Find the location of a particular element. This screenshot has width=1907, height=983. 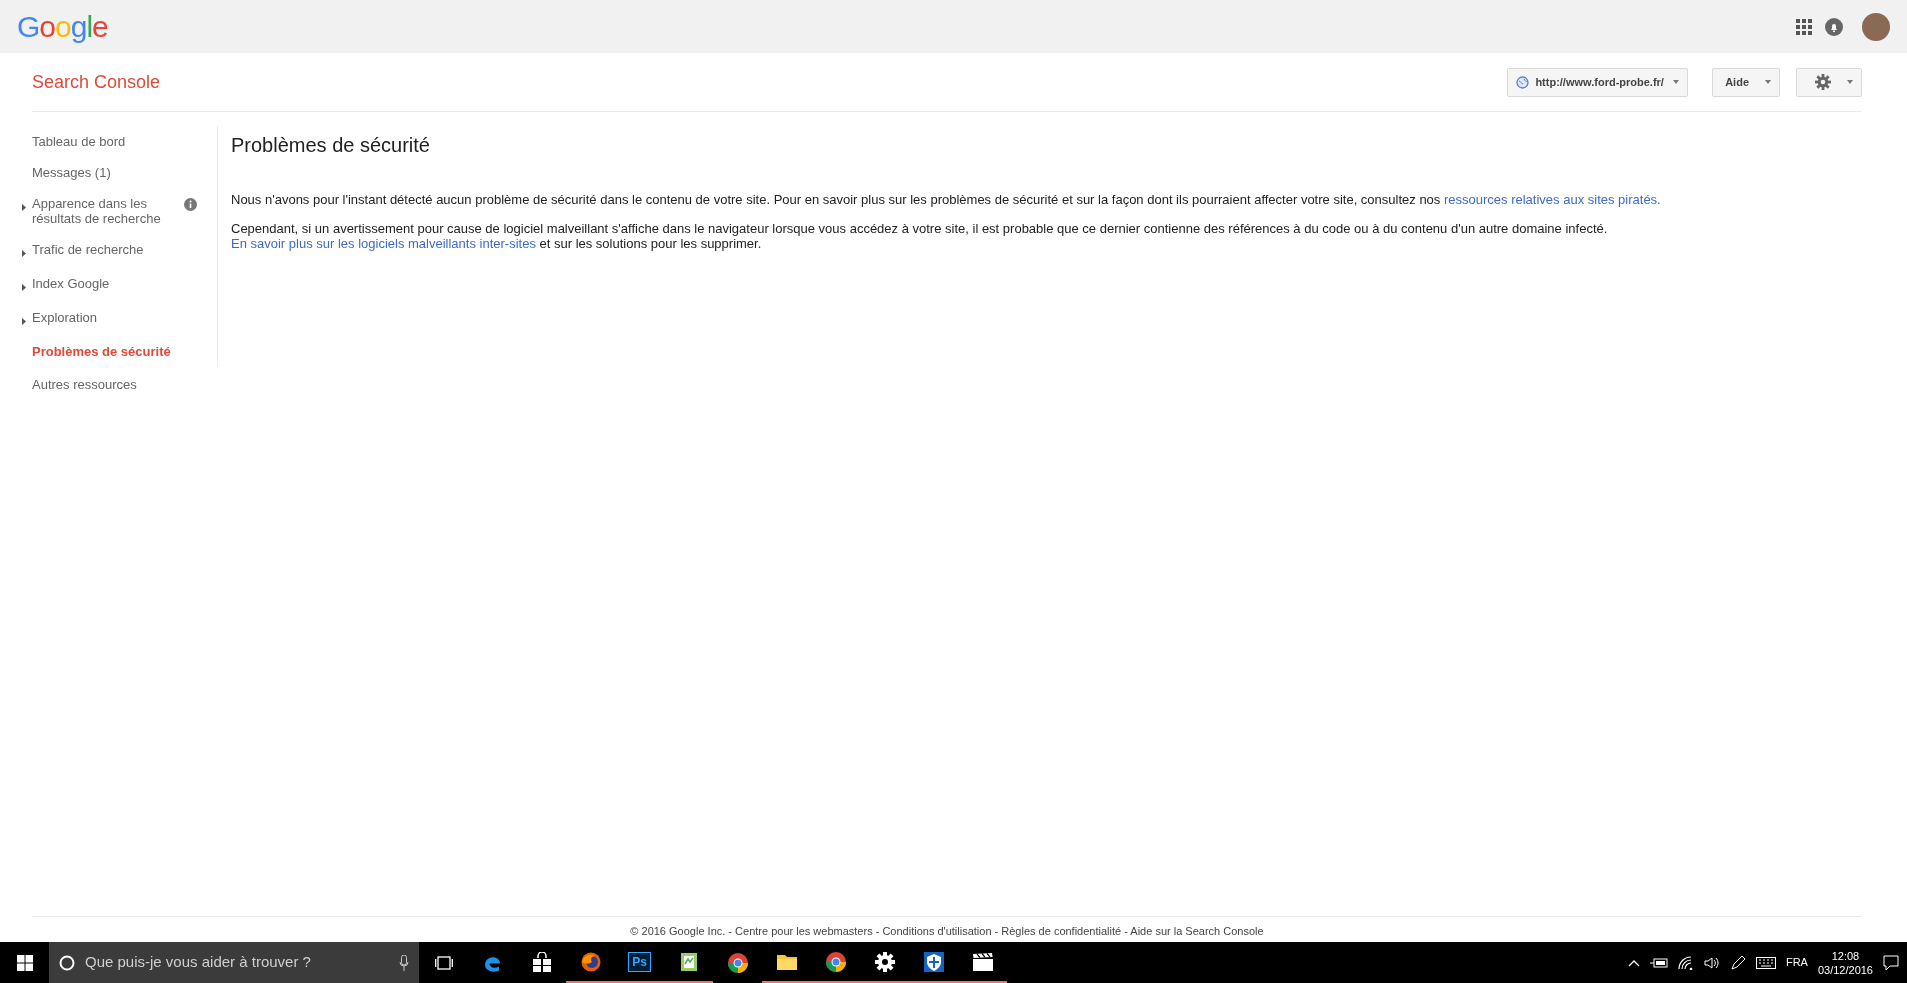

keyboard-icon is located at coordinates (1765, 962).